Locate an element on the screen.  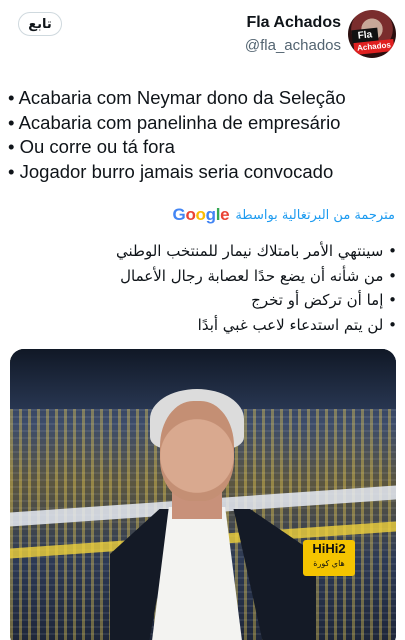
tweet-line: • Acabaria com panelinha de empresário is located at coordinates (174, 122).